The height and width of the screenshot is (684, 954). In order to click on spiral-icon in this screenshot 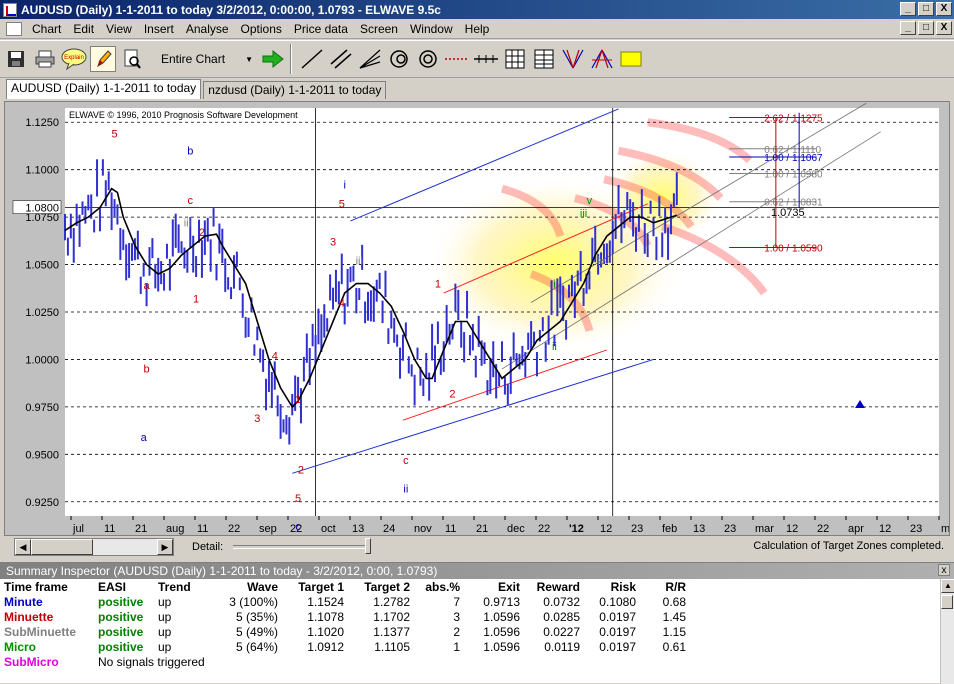, I will do `click(399, 59)`.